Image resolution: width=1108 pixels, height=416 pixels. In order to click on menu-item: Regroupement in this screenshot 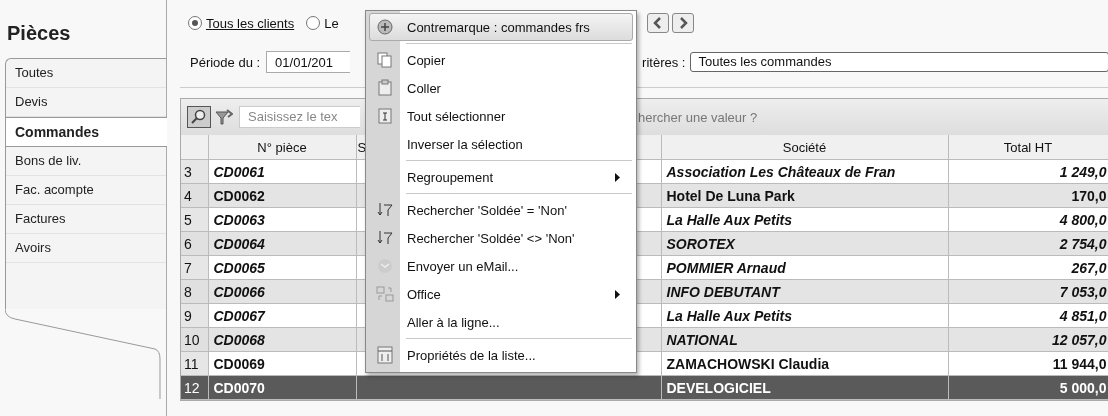, I will do `click(501, 177)`.